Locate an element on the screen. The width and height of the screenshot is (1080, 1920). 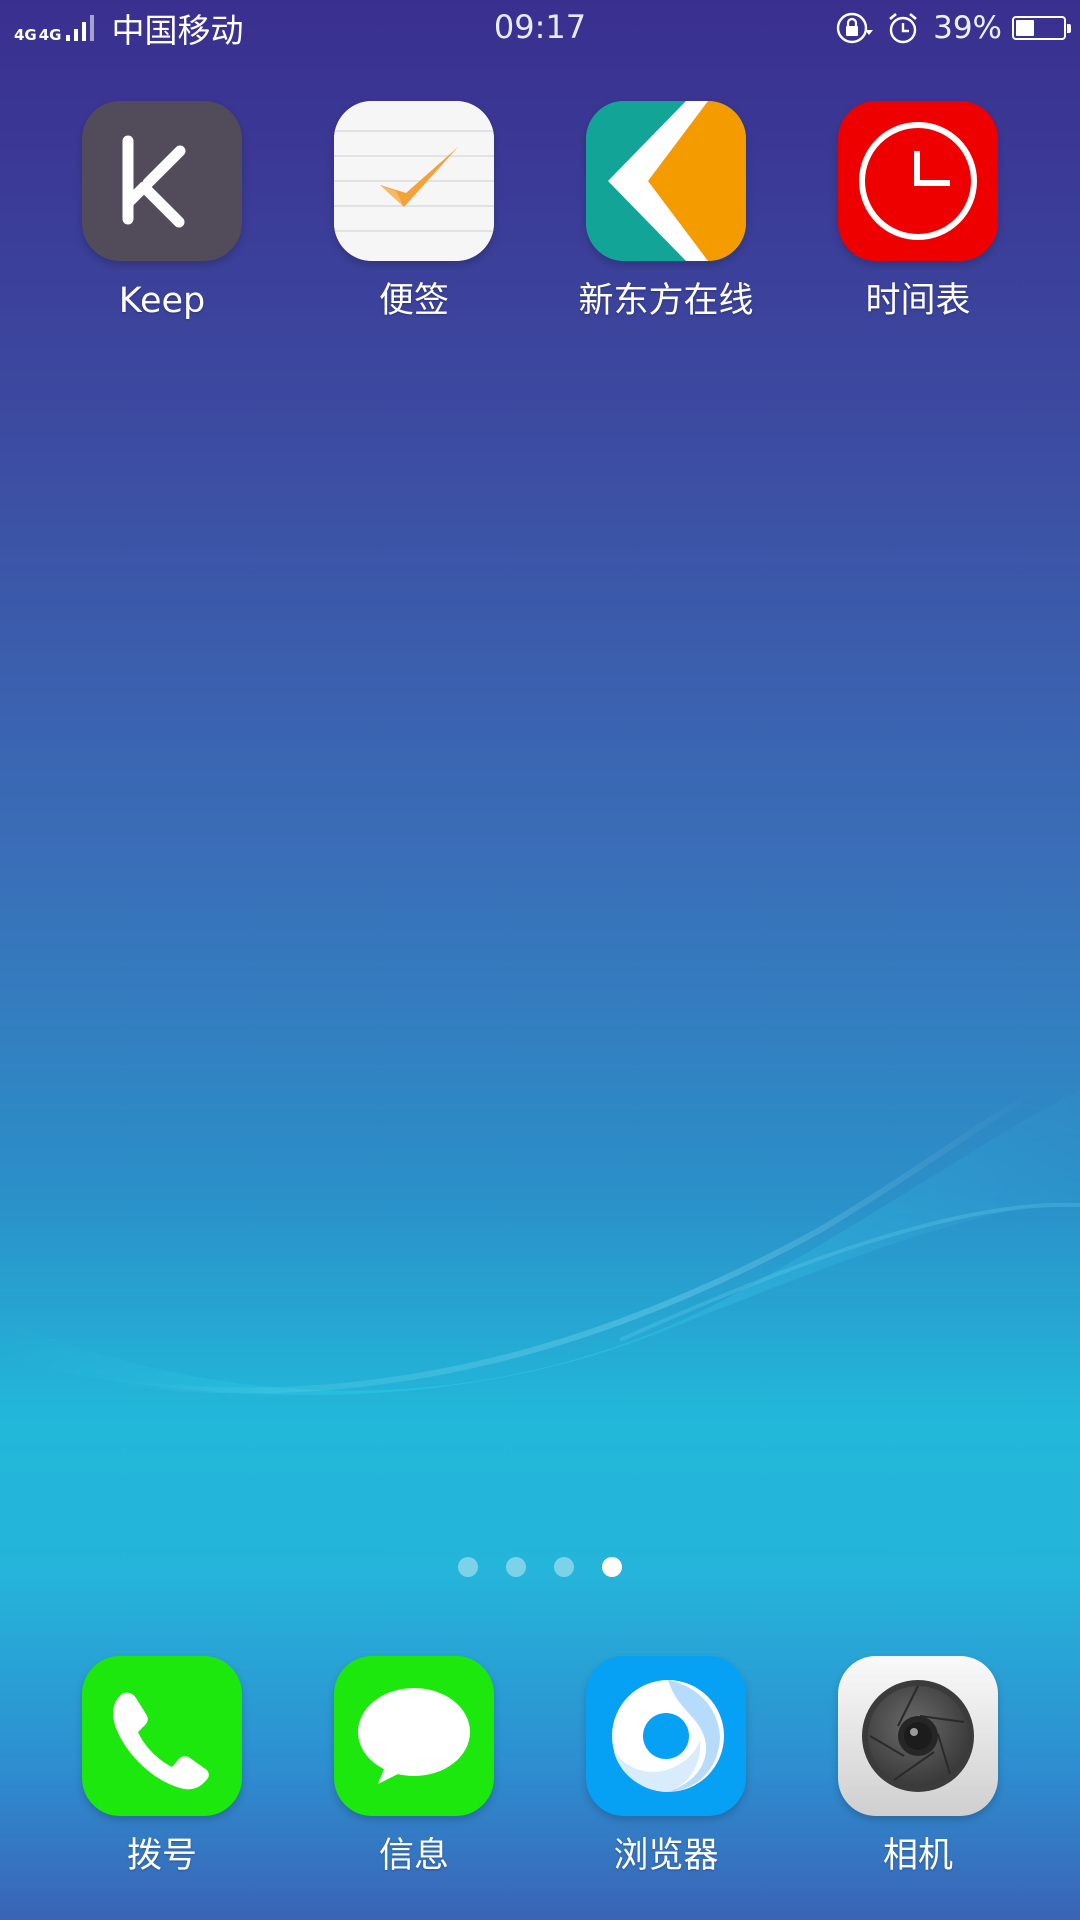
browser-icon is located at coordinates (666, 1736).